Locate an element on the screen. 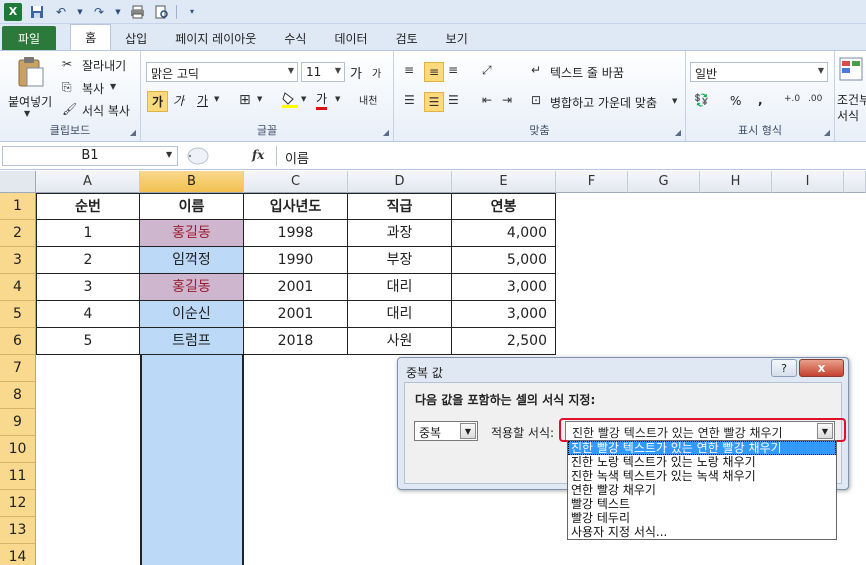  cell-B3: 임꺽정 is located at coordinates (192, 260).